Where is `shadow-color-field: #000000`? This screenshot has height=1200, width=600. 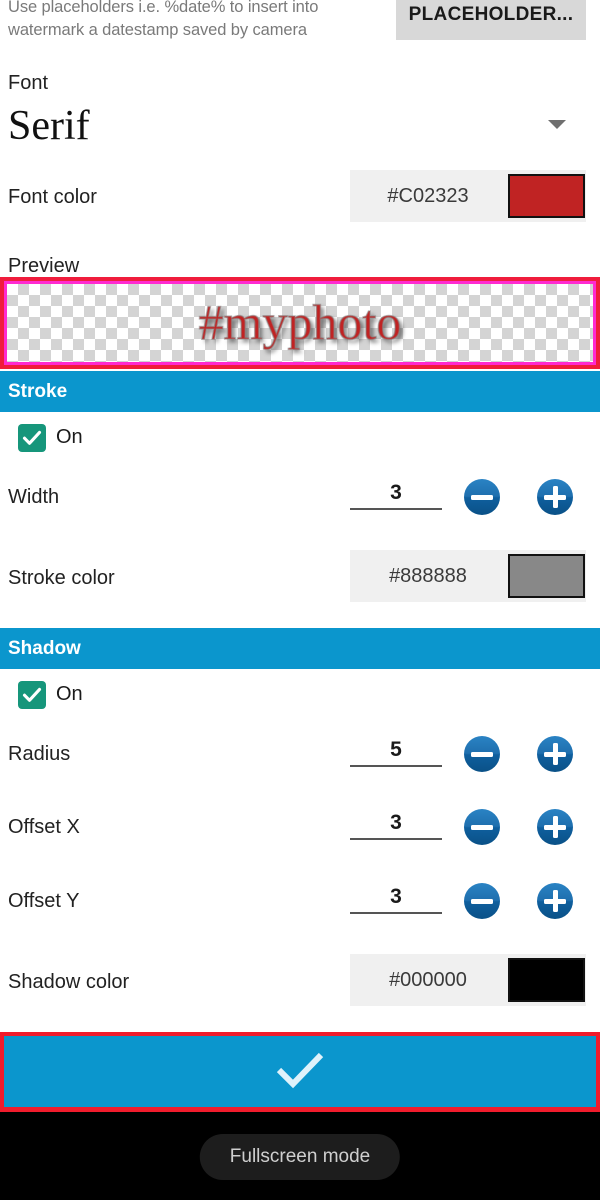
shadow-color-field: #000000 is located at coordinates (468, 980).